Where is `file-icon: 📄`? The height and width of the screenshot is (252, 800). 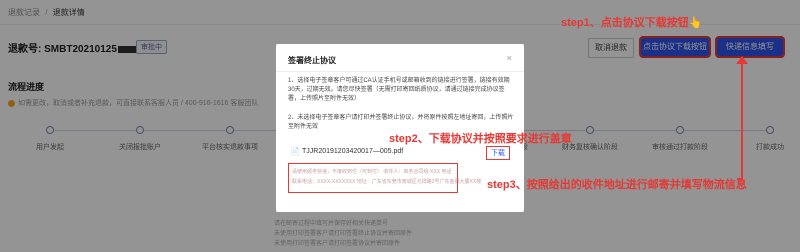 file-icon: 📄 is located at coordinates (295, 151).